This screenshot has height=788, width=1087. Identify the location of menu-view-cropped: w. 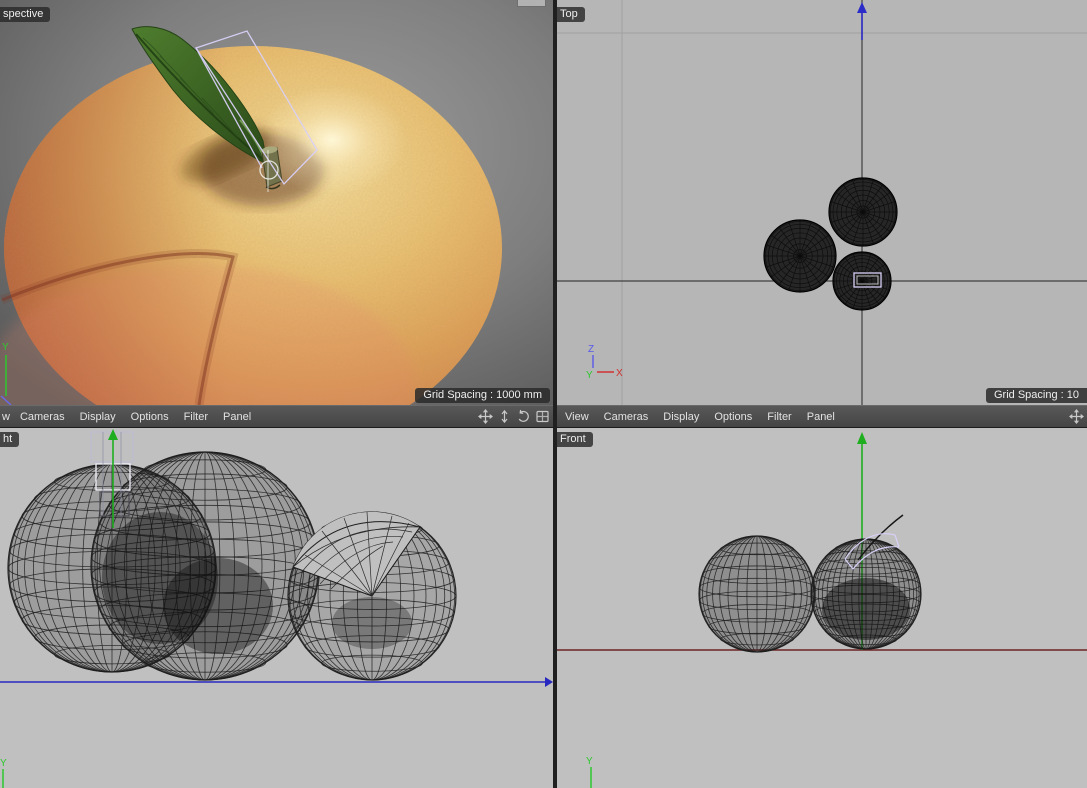
(6, 417).